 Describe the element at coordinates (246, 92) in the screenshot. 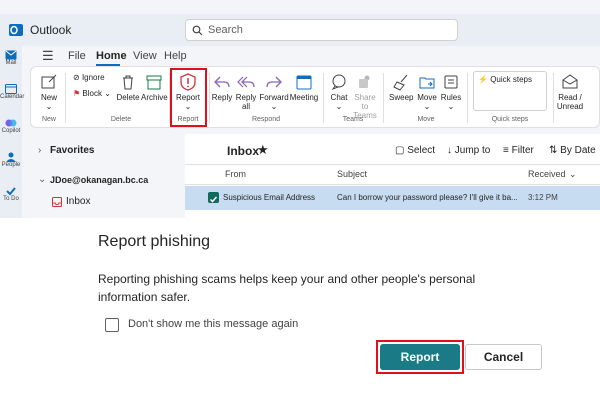

I see `reply-all-button: Reply all` at that location.